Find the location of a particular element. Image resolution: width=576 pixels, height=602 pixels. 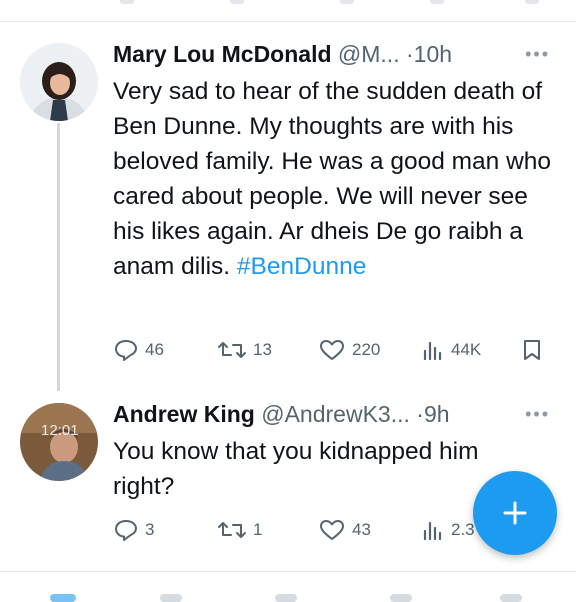

author-name: Andrew King is located at coordinates (184, 414).